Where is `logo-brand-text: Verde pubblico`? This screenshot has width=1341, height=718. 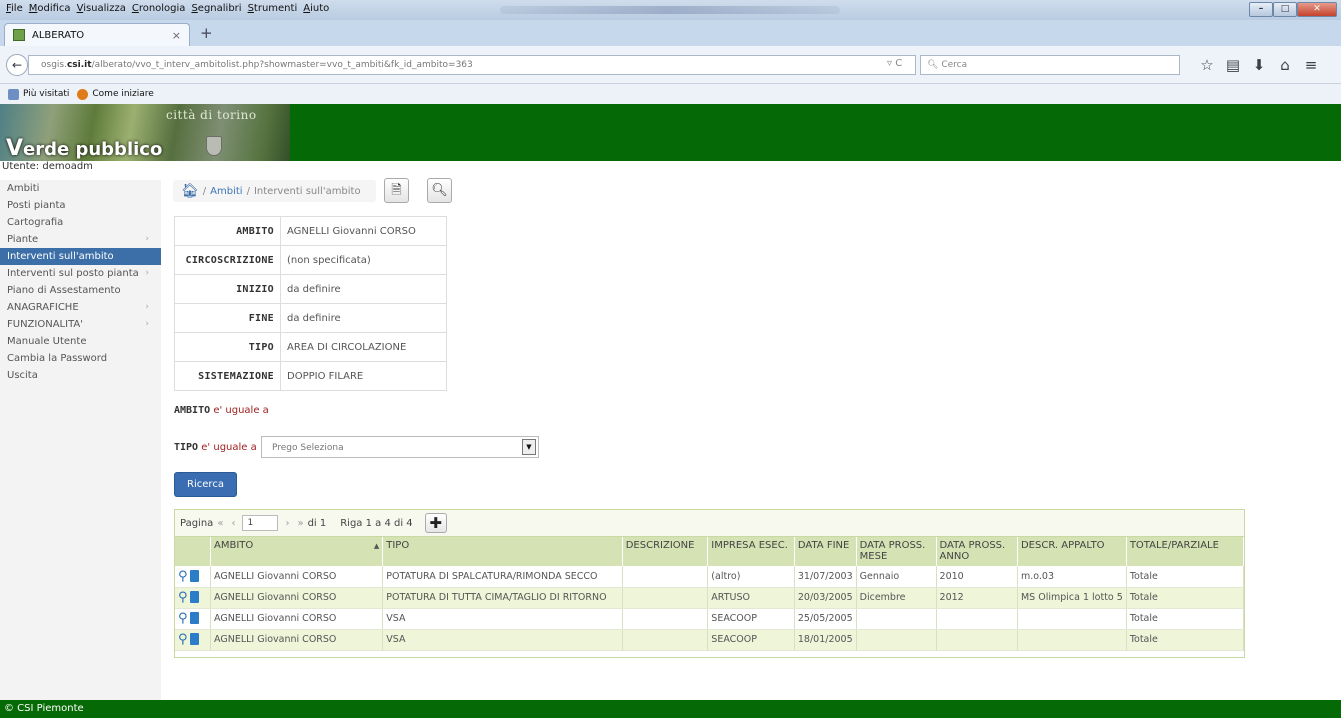
logo-brand-text: Verde pubblico is located at coordinates (84, 148).